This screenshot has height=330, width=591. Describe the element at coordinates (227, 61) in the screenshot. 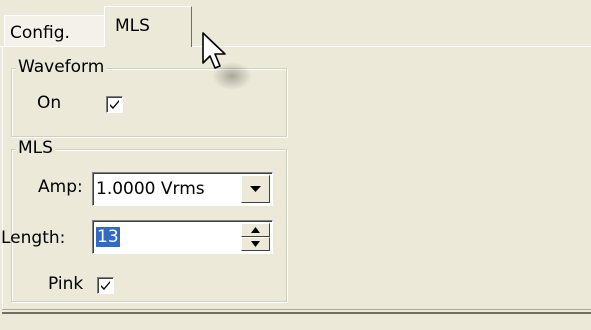

I see `mouse-pointer-icon` at that location.